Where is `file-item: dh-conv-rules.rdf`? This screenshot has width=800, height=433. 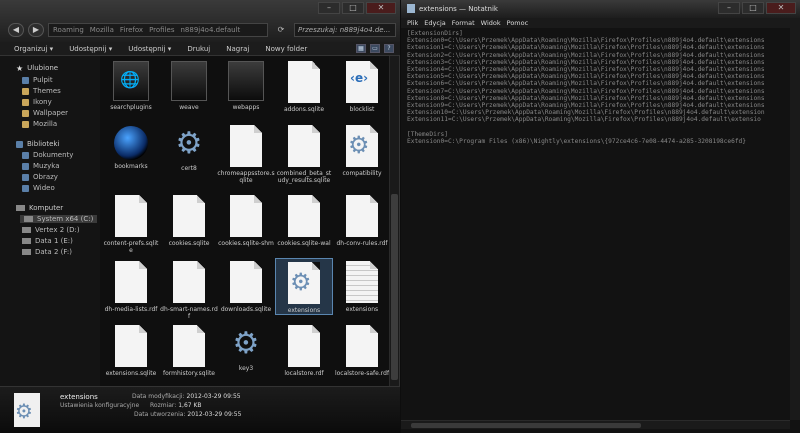
file-item: dh-conv-rules.rdf is located at coordinates (361, 219).